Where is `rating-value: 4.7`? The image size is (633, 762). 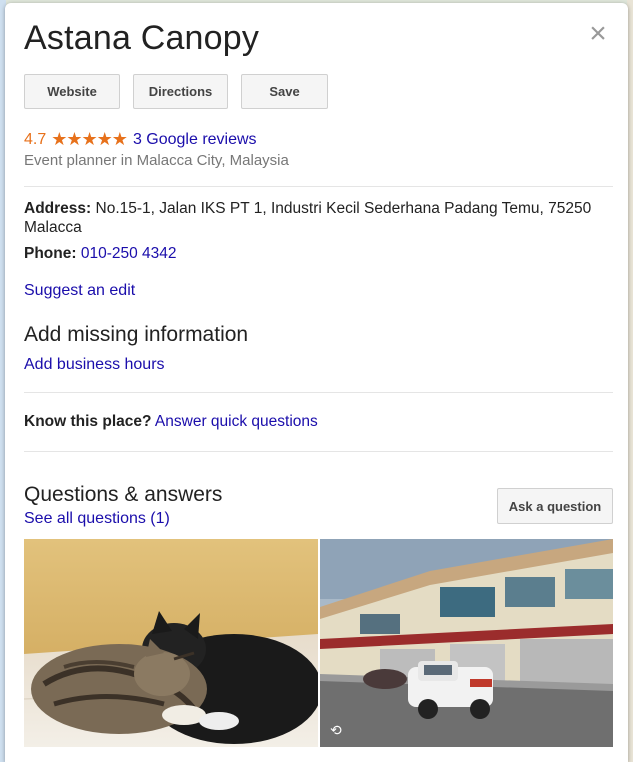
rating-value: 4.7 is located at coordinates (35, 139).